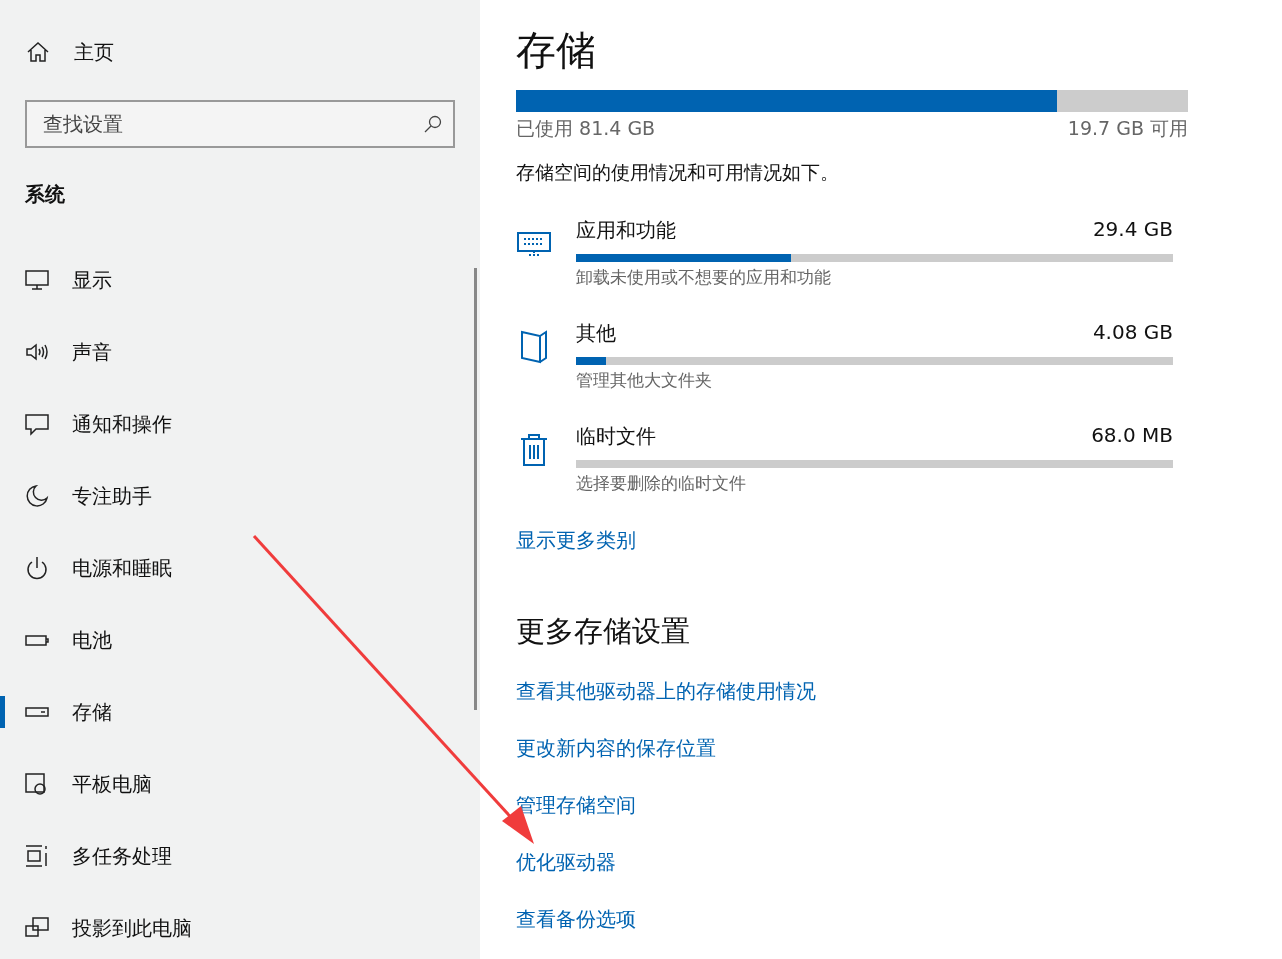 The width and height of the screenshot is (1282, 959). Describe the element at coordinates (475, 489) in the screenshot. I see `scrollbar` at that location.